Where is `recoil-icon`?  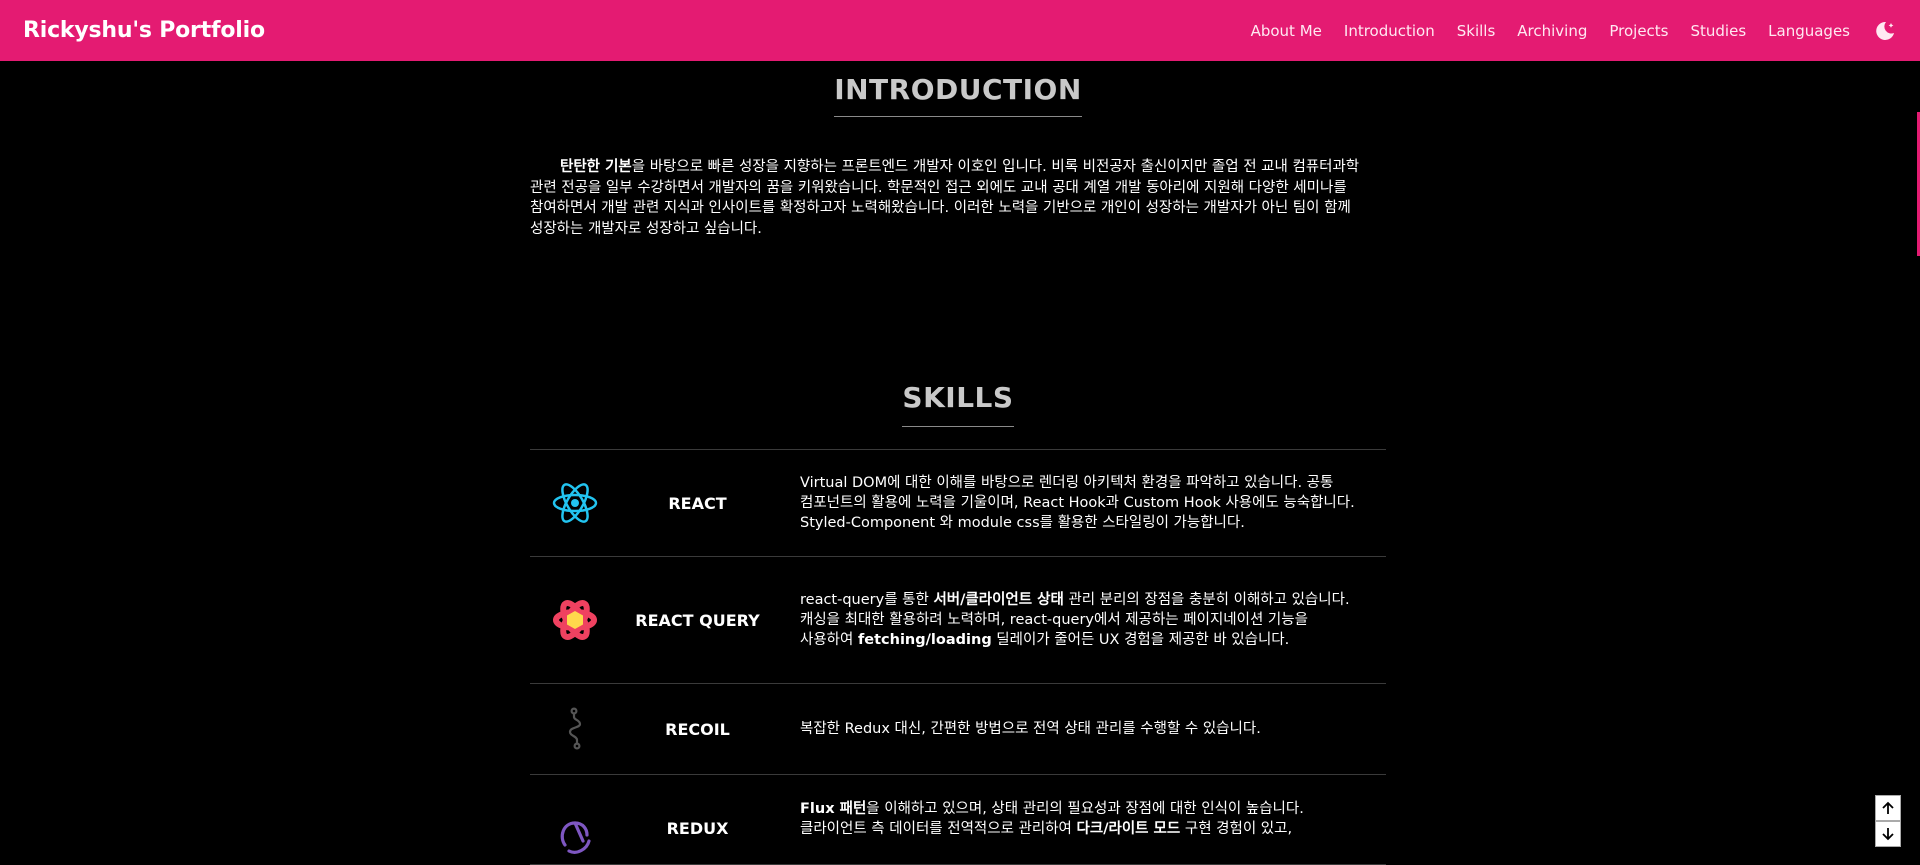 recoil-icon is located at coordinates (575, 729).